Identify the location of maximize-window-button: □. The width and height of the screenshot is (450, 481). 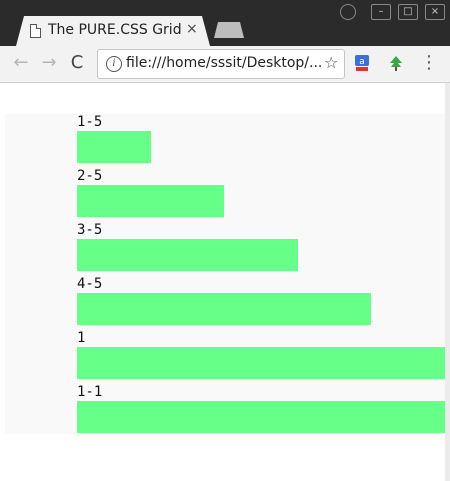
(408, 12).